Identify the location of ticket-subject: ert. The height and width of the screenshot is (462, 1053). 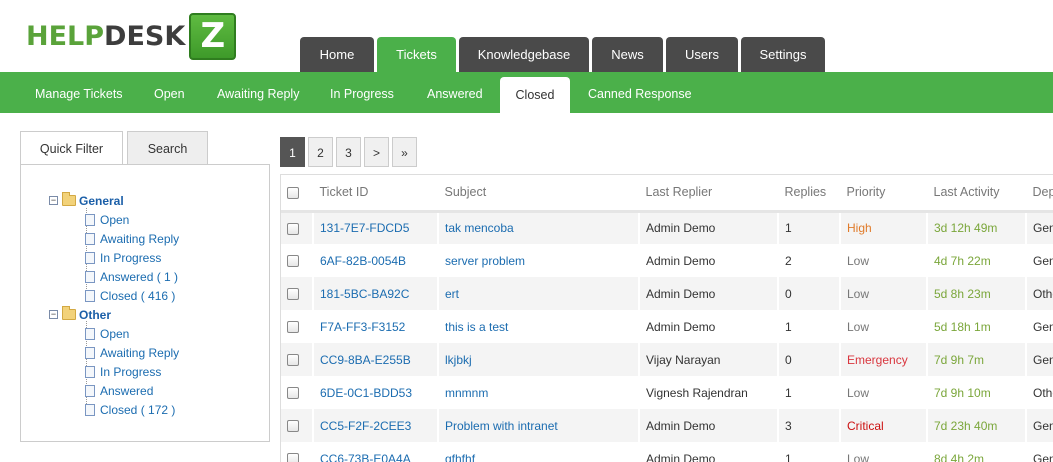
(539, 293).